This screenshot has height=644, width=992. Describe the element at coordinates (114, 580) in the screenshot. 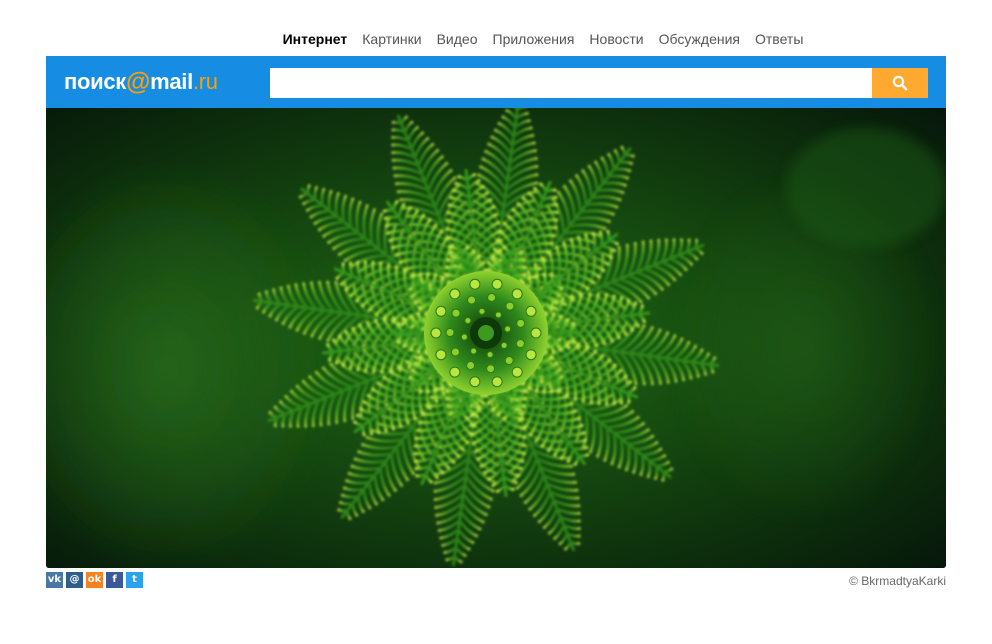

I see `facebook-icon: f` at that location.